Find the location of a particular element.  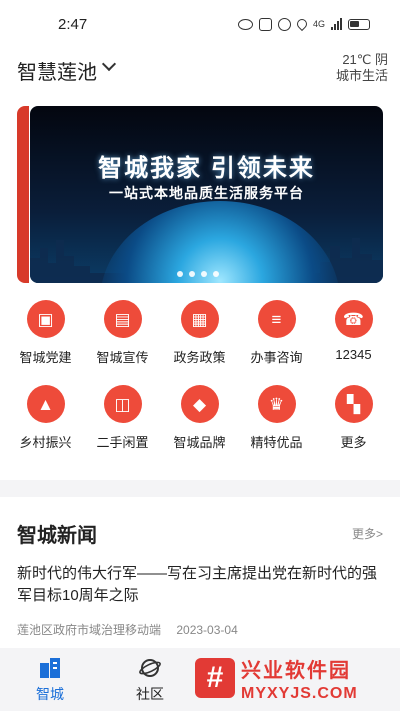

location-icon is located at coordinates (302, 24).